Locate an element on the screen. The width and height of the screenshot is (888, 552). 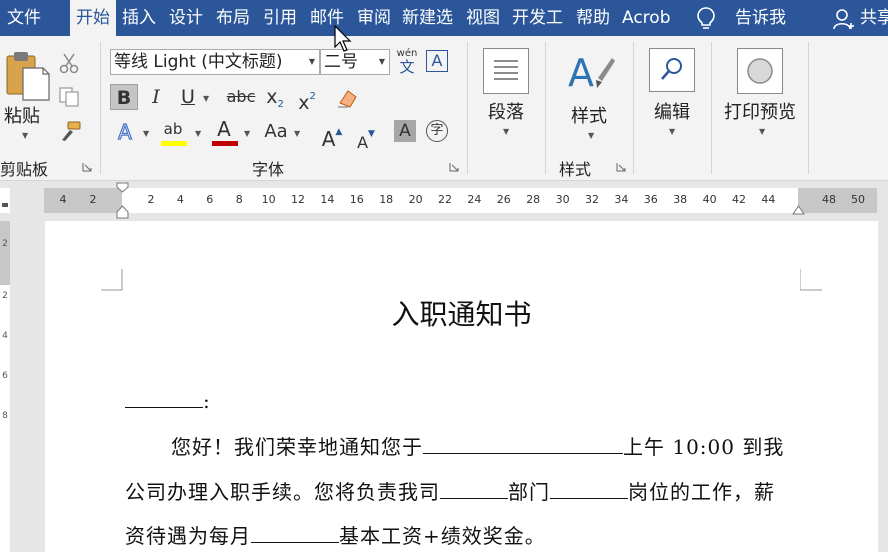
ruler-corner is located at coordinates (5, 200).